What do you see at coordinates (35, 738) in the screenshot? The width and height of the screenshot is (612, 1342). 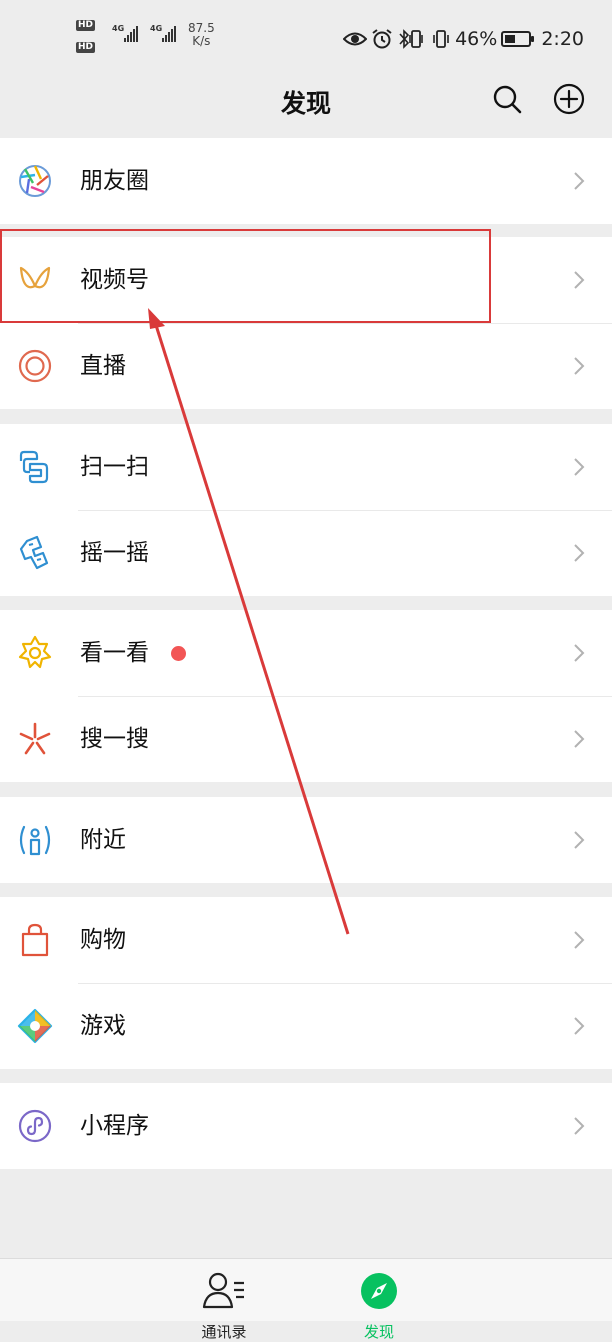 I see `search-spark-icon` at bounding box center [35, 738].